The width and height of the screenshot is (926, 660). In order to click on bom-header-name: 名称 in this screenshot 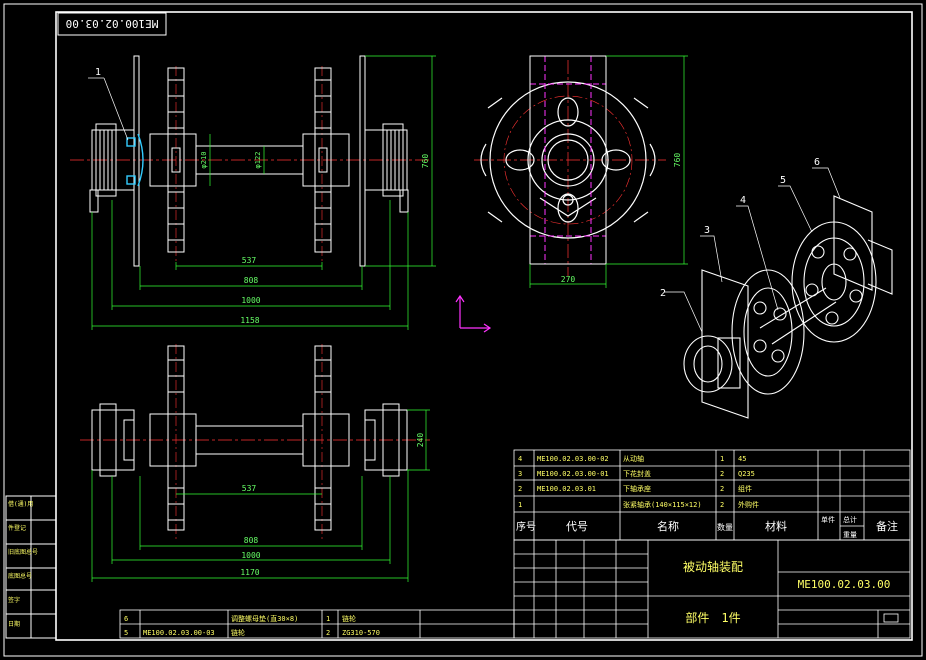, I will do `click(668, 526)`.